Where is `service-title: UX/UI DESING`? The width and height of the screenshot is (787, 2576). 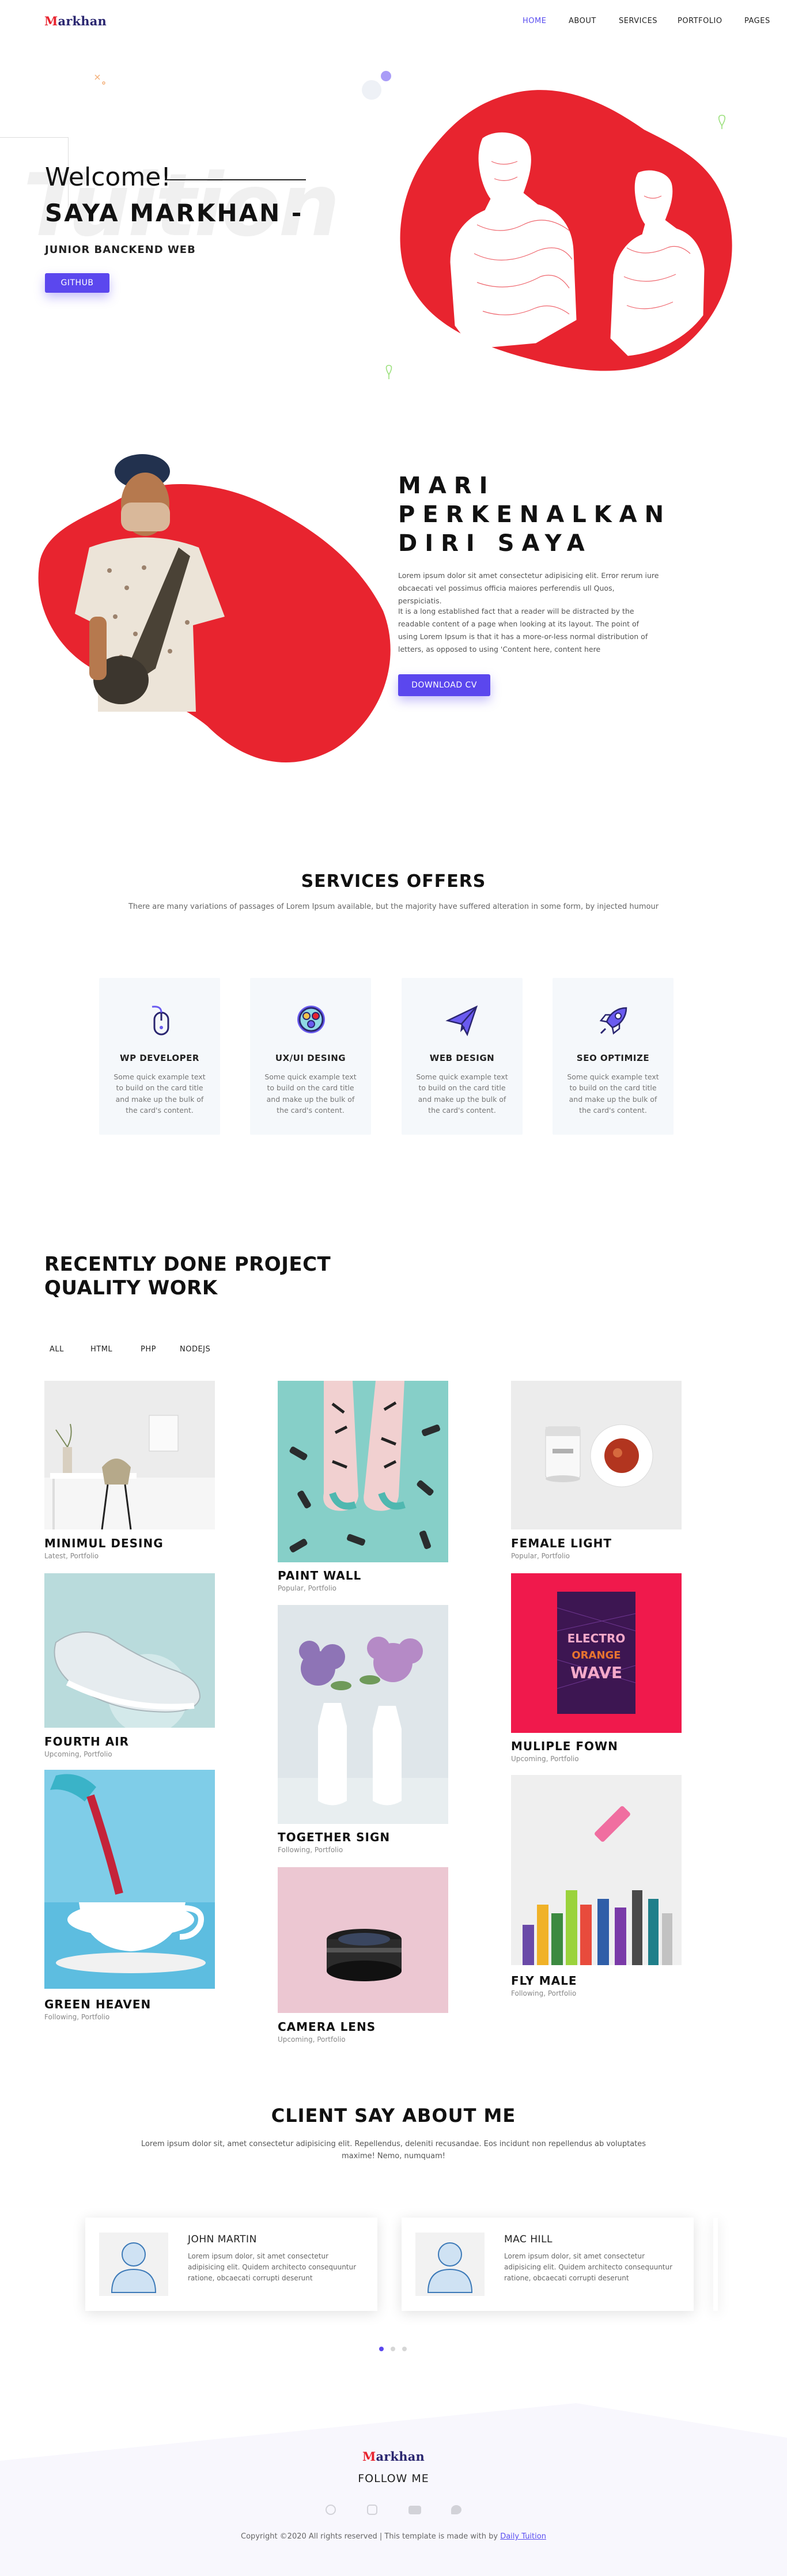 service-title: UX/UI DESING is located at coordinates (310, 1058).